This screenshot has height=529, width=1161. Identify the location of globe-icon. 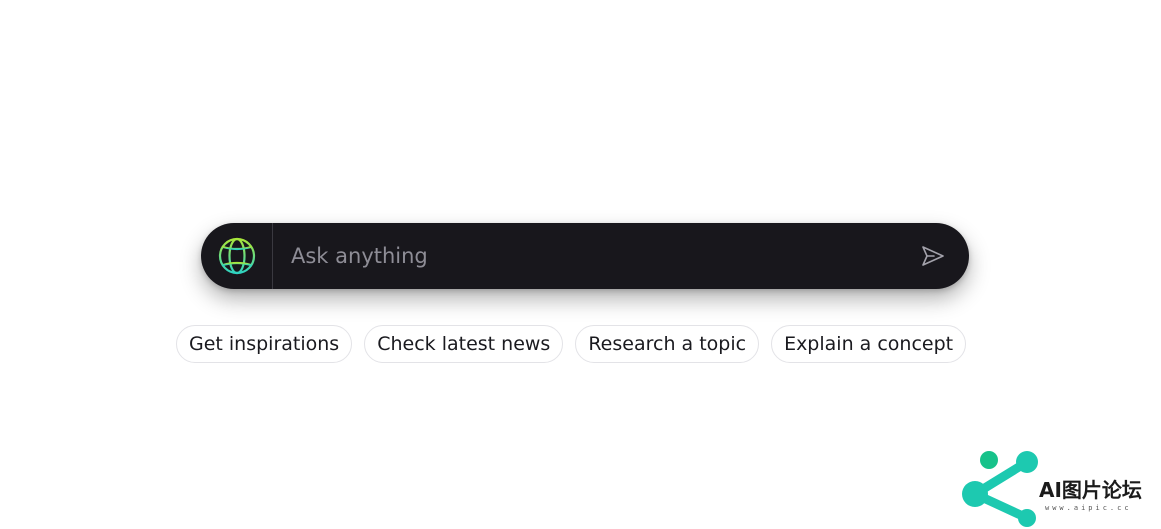
(236, 256).